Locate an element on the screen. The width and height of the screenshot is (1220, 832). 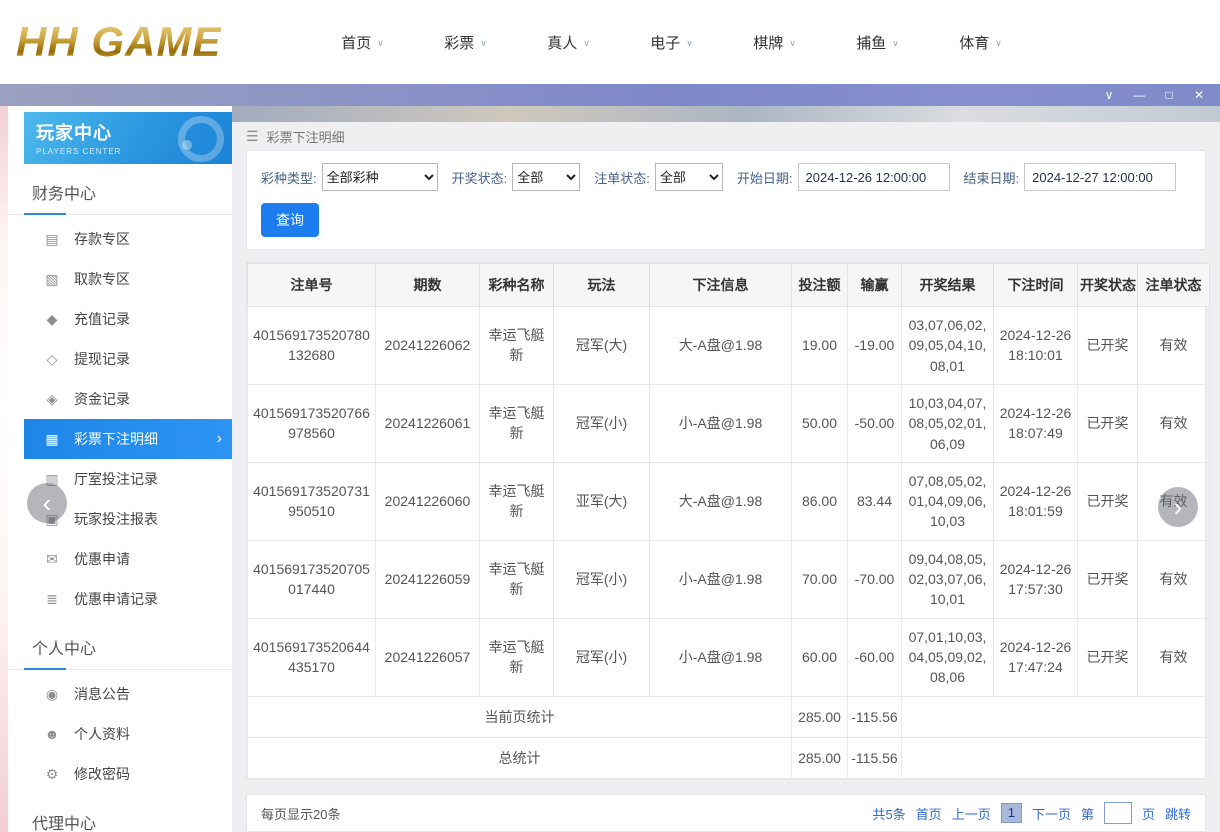
table-cell: 小-A盘@1.98 is located at coordinates (720, 579).